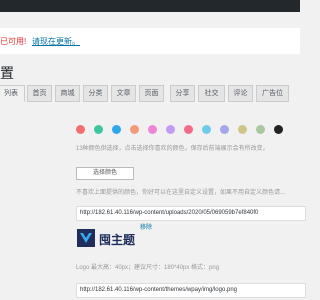 This screenshot has height=300, width=320. What do you see at coordinates (123, 93) in the screenshot?
I see `tab-article: 文章` at bounding box center [123, 93].